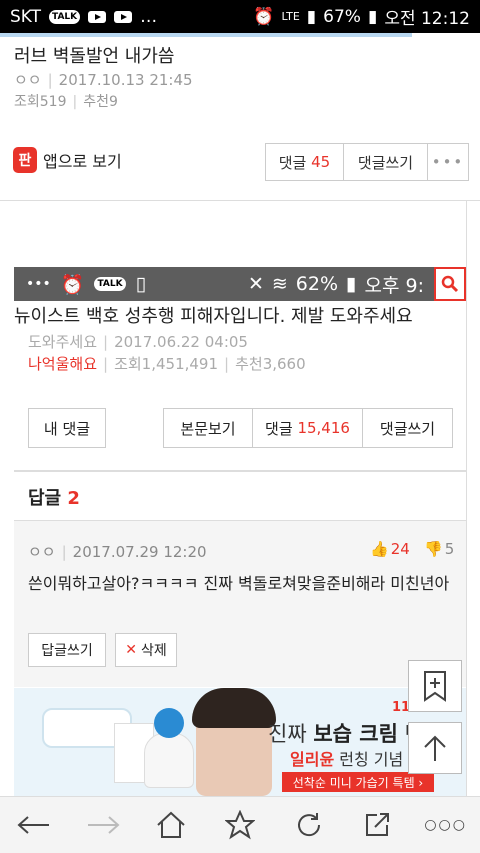 The image size is (480, 853). What do you see at coordinates (153, 651) in the screenshot?
I see `reply-delete-label: 삭제` at bounding box center [153, 651].